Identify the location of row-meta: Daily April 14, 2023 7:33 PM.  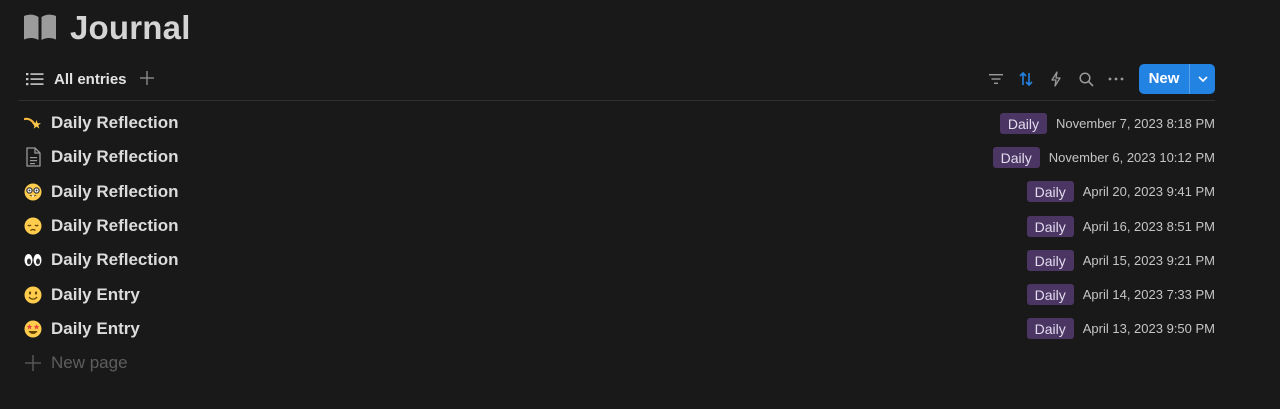
(1120, 294).